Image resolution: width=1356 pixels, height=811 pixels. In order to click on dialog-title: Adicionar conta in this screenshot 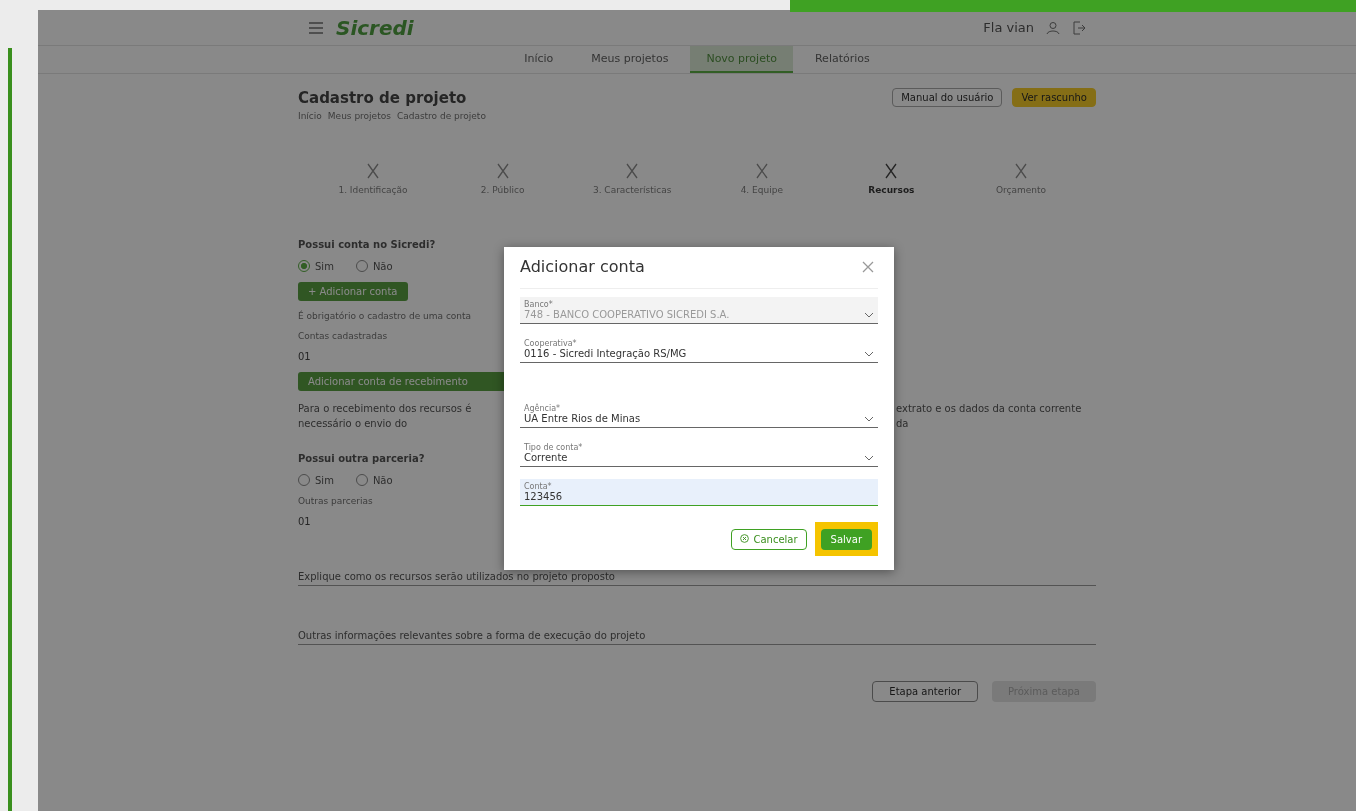, I will do `click(582, 266)`.